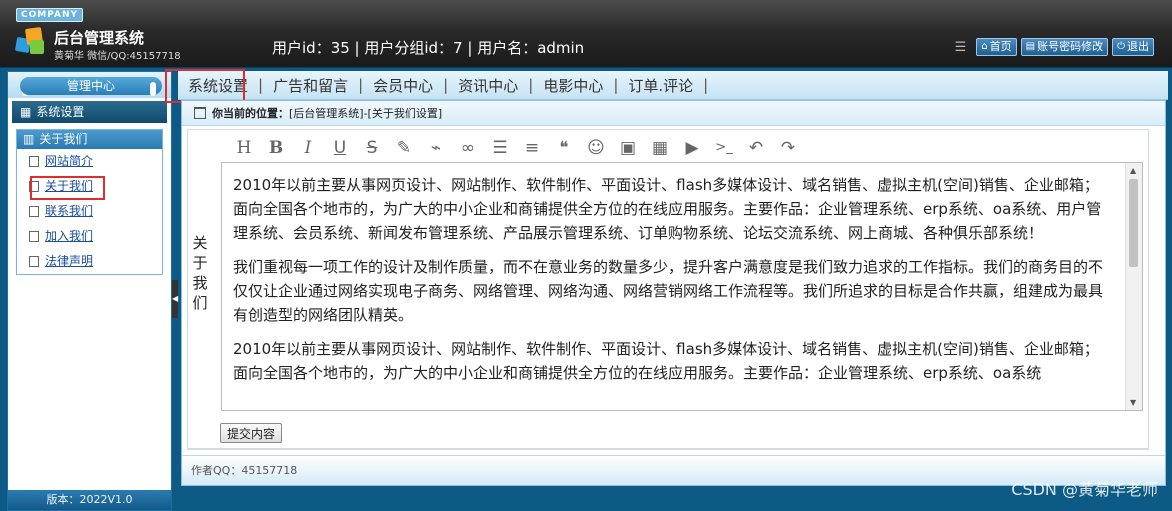 This screenshot has width=1172, height=511. I want to click on link-icon: ∞, so click(468, 148).